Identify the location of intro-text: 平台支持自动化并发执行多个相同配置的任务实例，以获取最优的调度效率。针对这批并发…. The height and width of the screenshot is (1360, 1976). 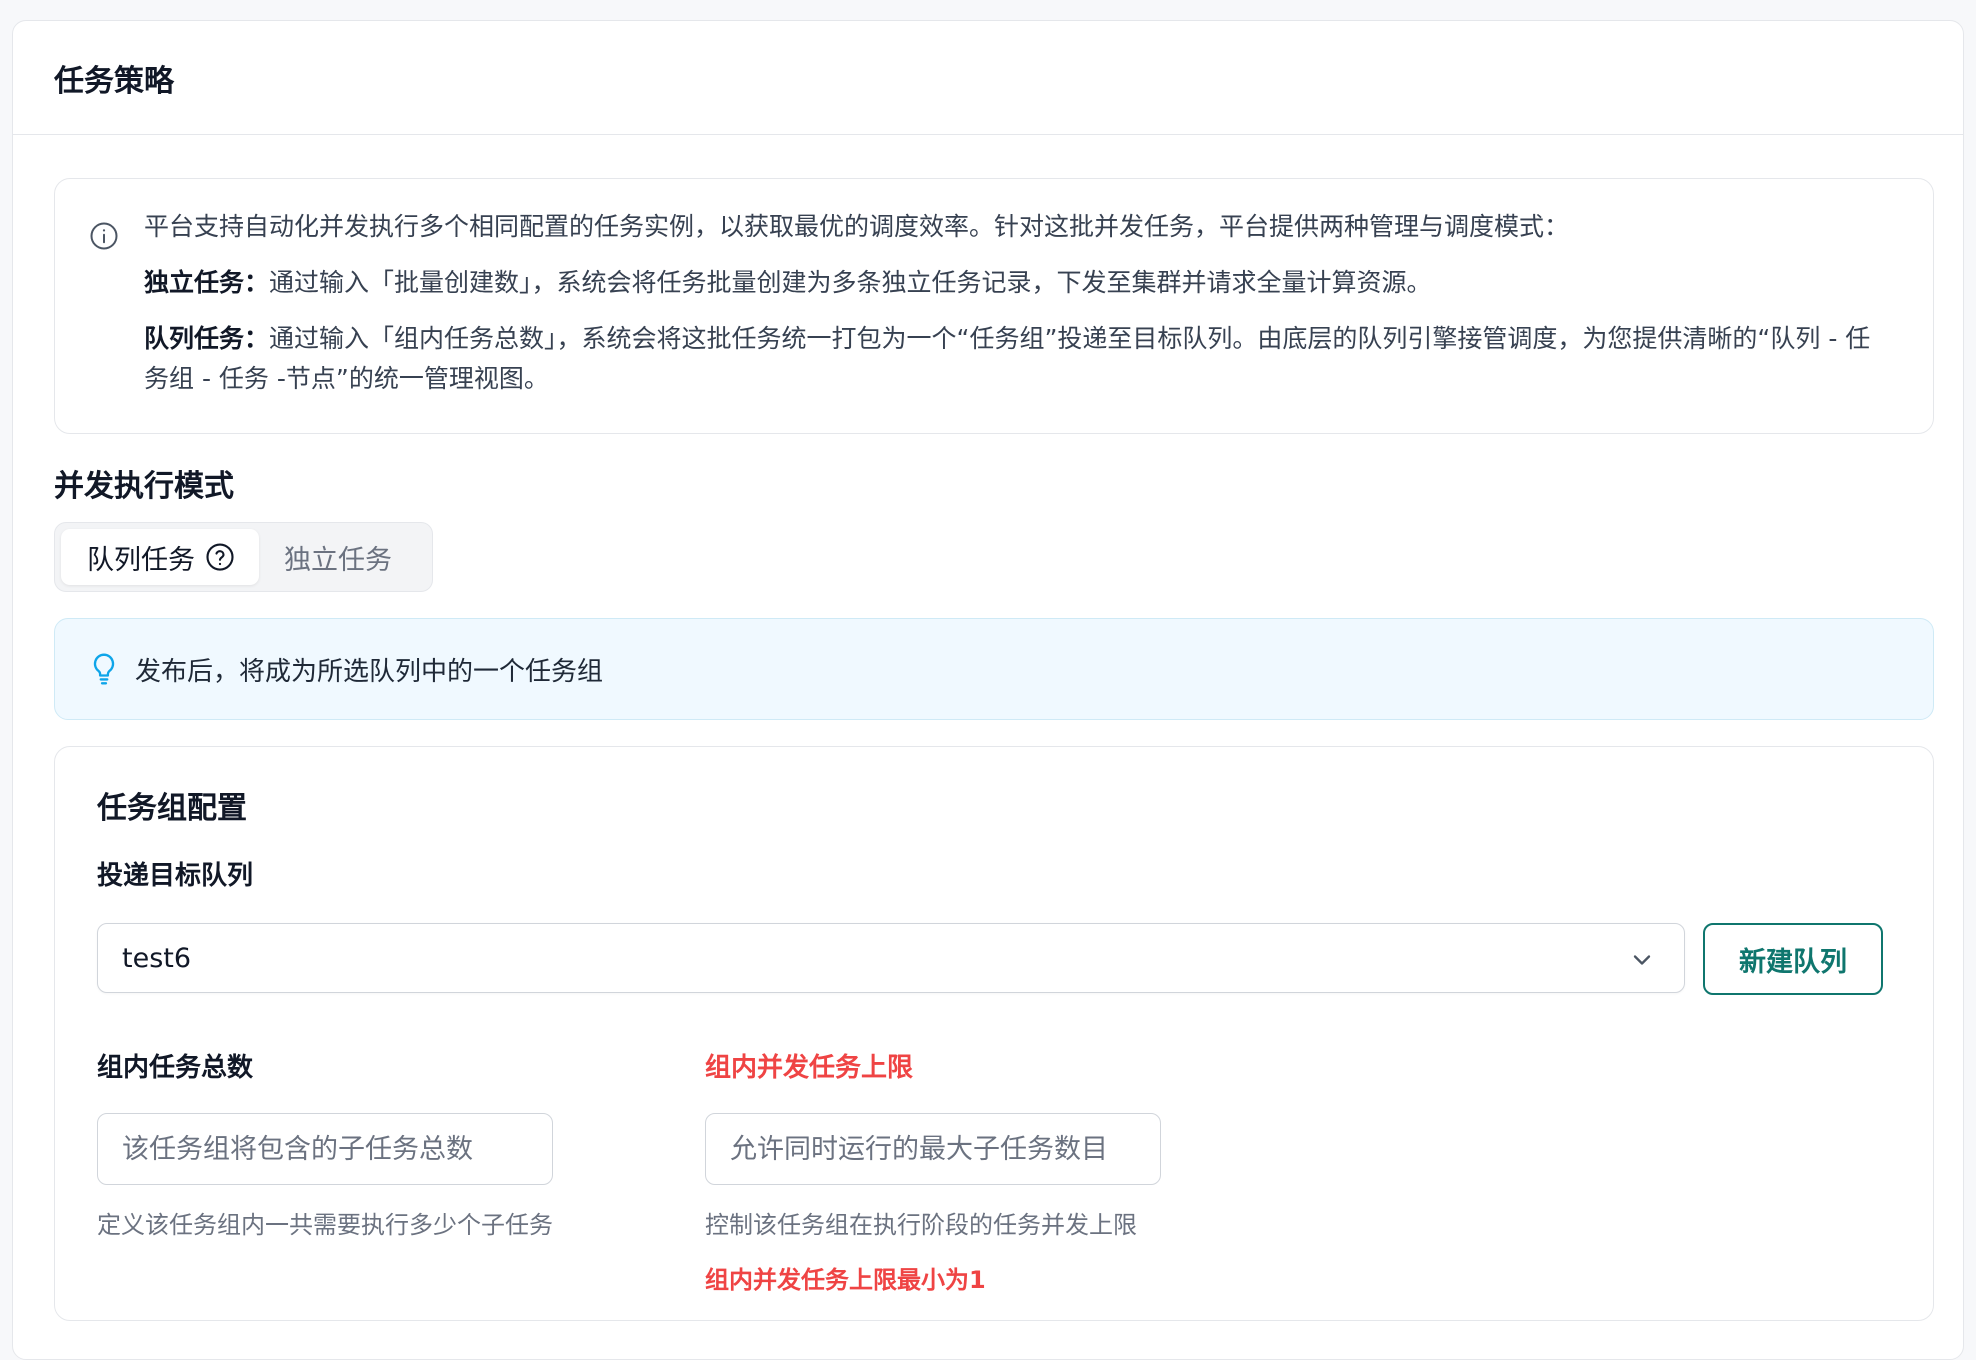
(1018, 303).